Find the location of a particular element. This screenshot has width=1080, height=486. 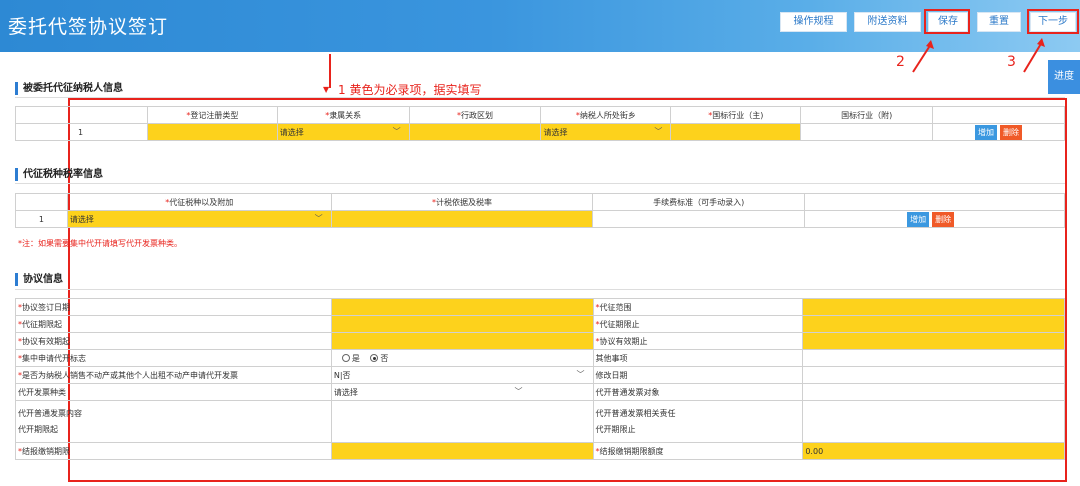

invoice-type-select: 请选择 ﹀ is located at coordinates (462, 392).